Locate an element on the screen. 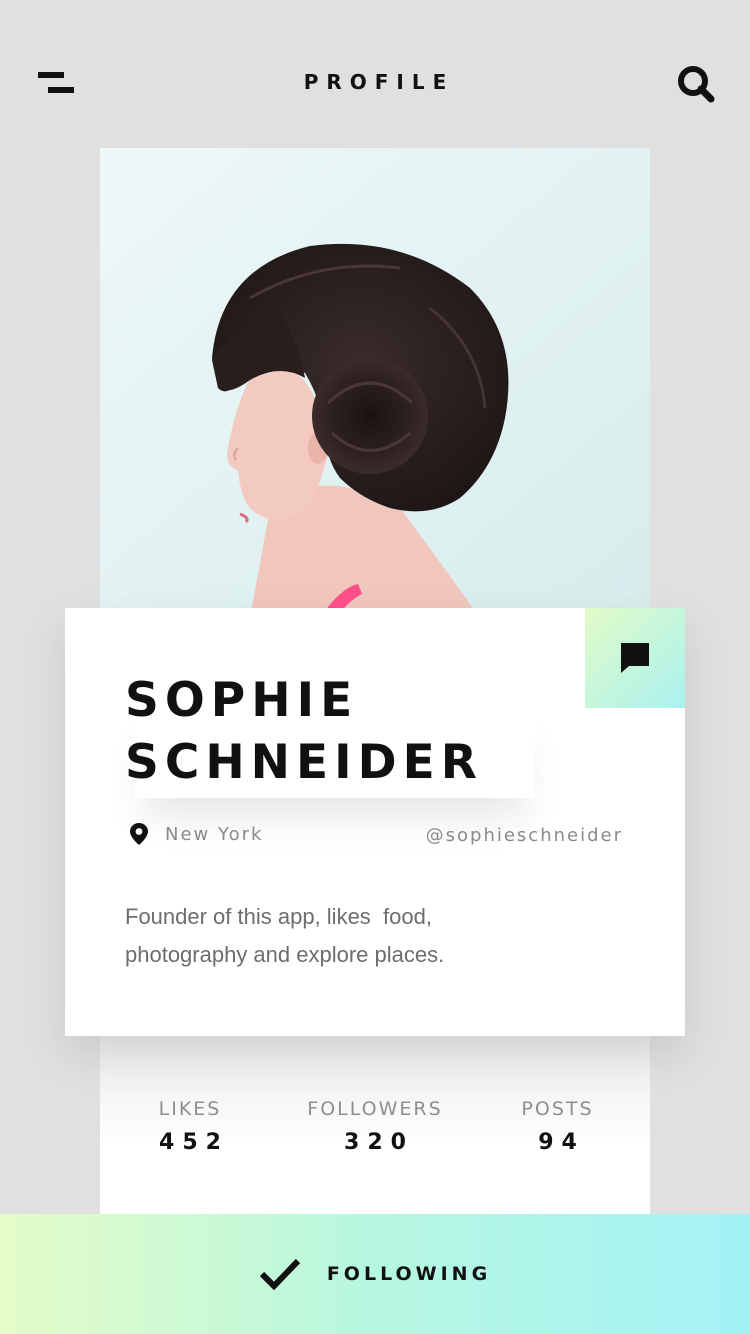  location-text: New York is located at coordinates (214, 834).